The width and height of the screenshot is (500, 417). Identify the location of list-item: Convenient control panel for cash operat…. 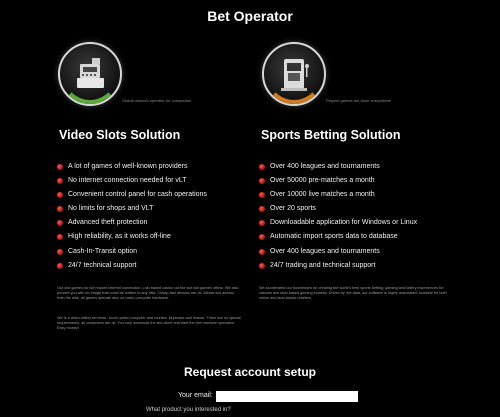
(132, 197).